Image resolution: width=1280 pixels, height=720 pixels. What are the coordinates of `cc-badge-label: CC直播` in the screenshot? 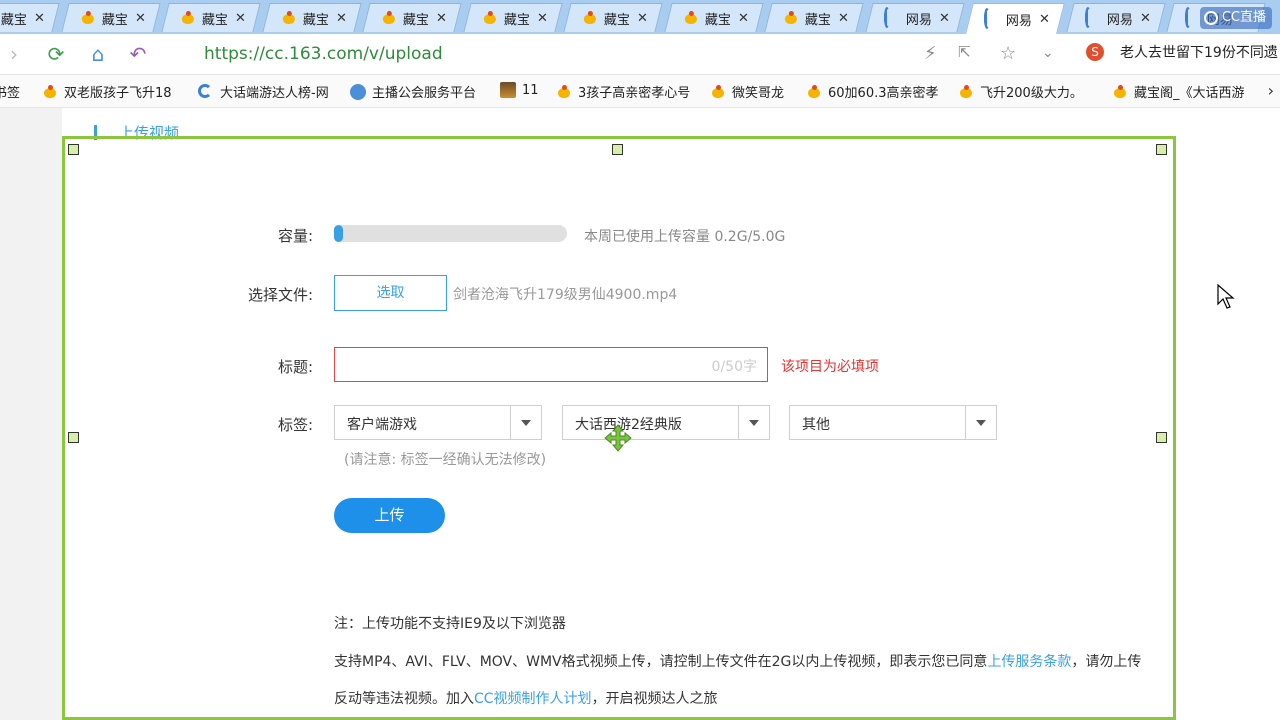 It's located at (1243, 17).